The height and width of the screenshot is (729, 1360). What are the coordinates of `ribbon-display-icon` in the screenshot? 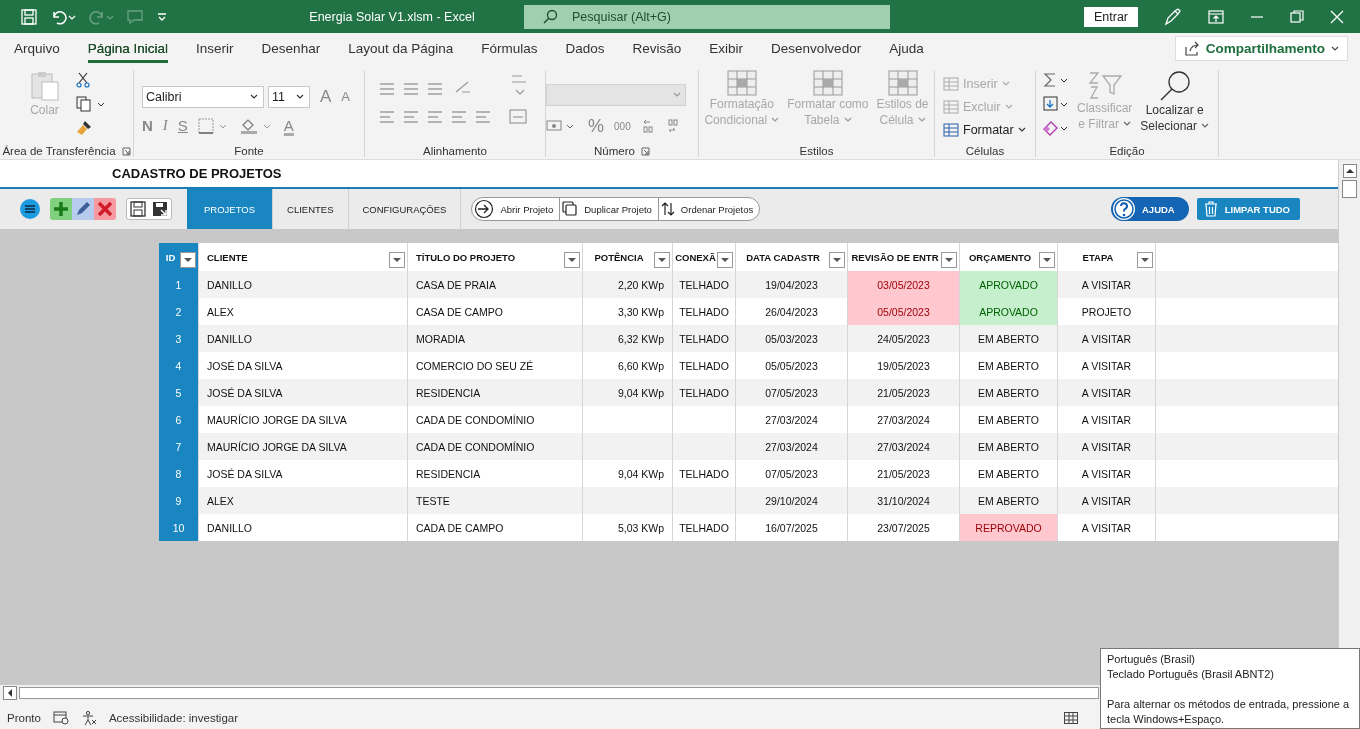 It's located at (1216, 16).